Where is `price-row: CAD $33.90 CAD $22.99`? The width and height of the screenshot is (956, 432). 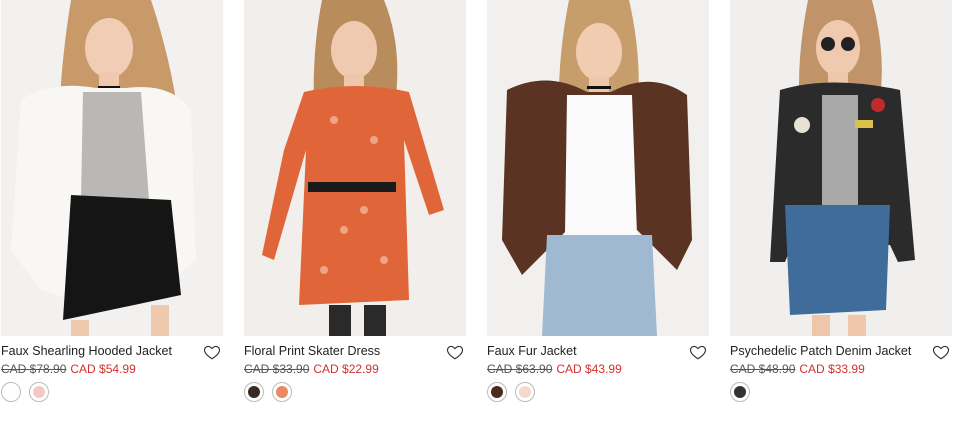 price-row: CAD $33.90 CAD $22.99 is located at coordinates (355, 369).